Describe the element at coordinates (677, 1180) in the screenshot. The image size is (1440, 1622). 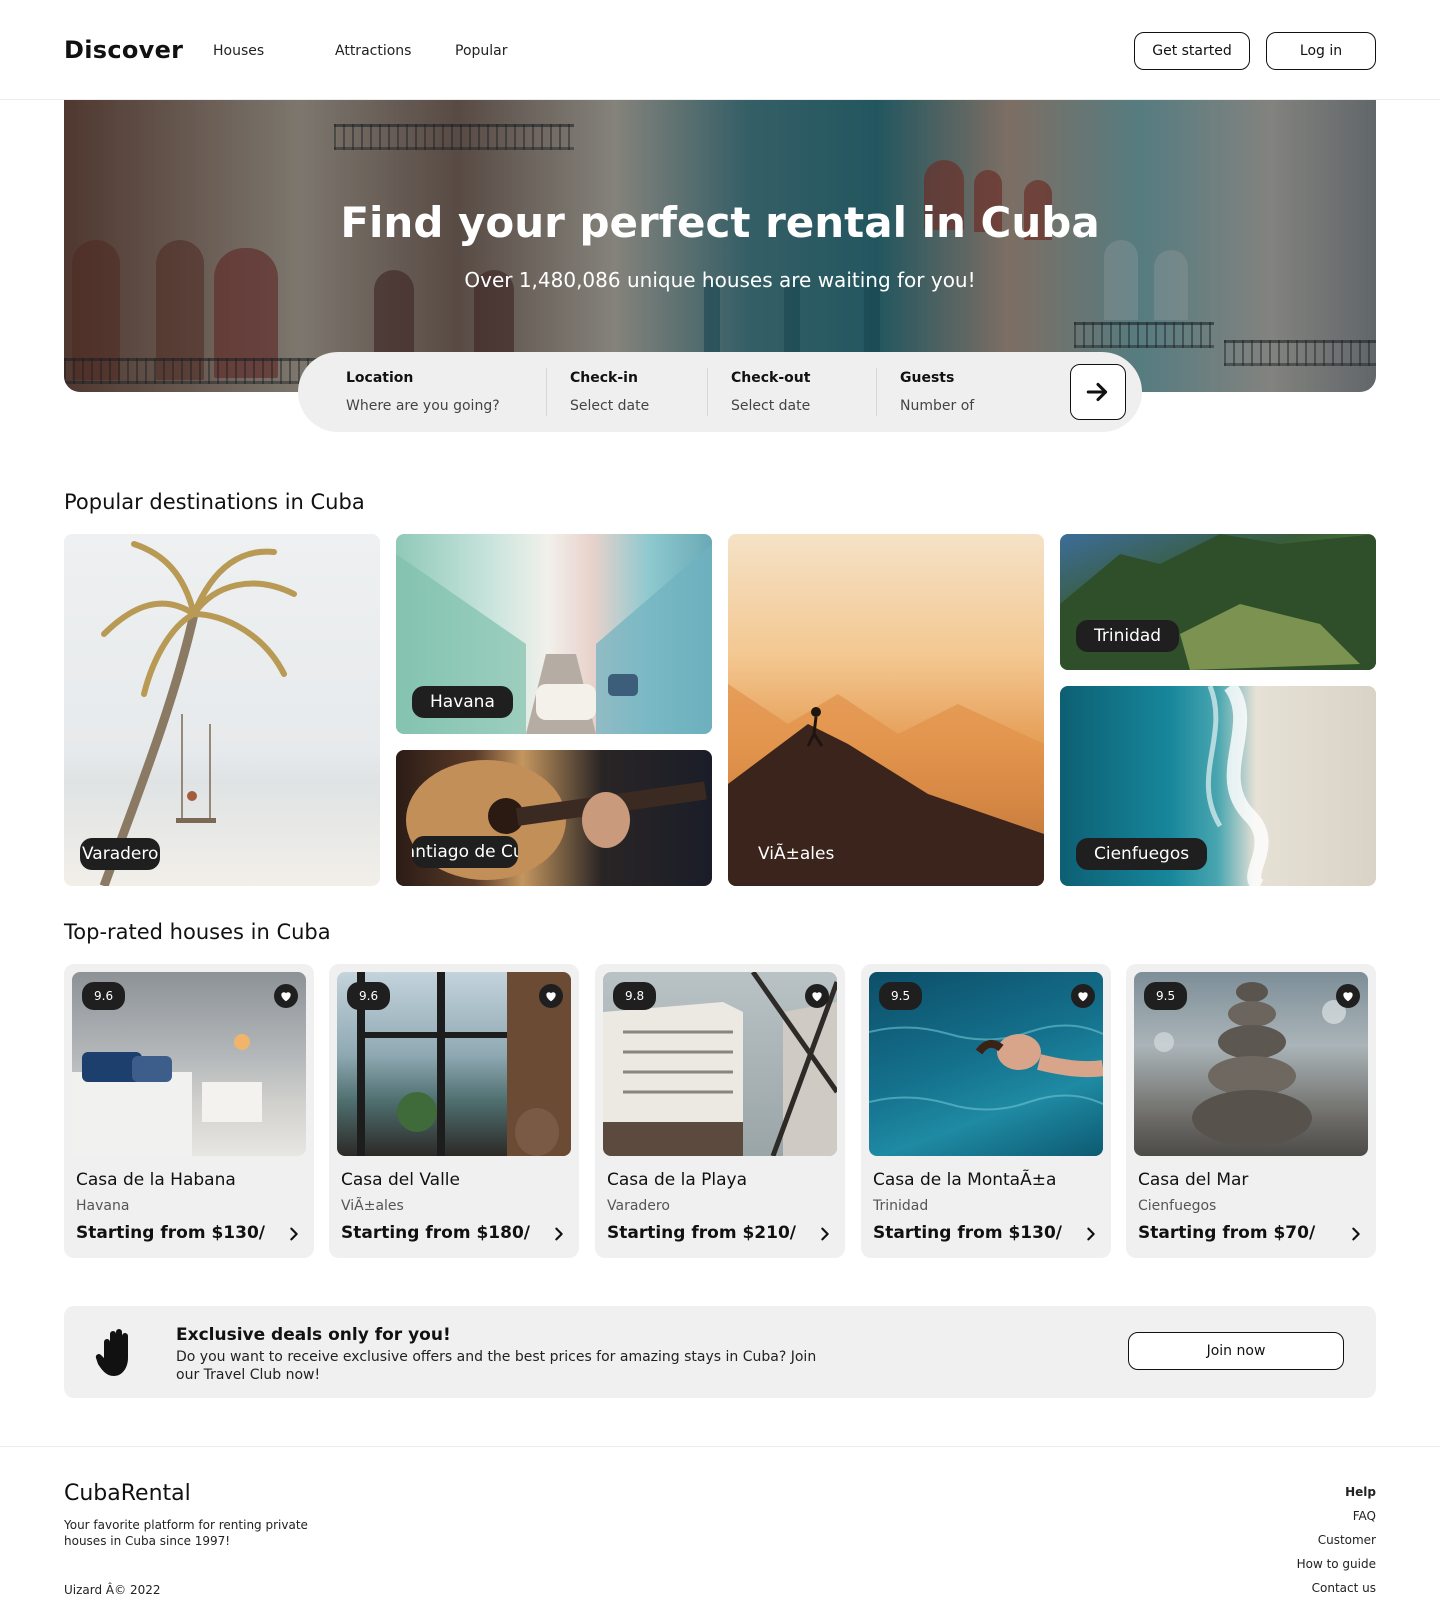
I see `house-name: Casa de la Playa` at that location.